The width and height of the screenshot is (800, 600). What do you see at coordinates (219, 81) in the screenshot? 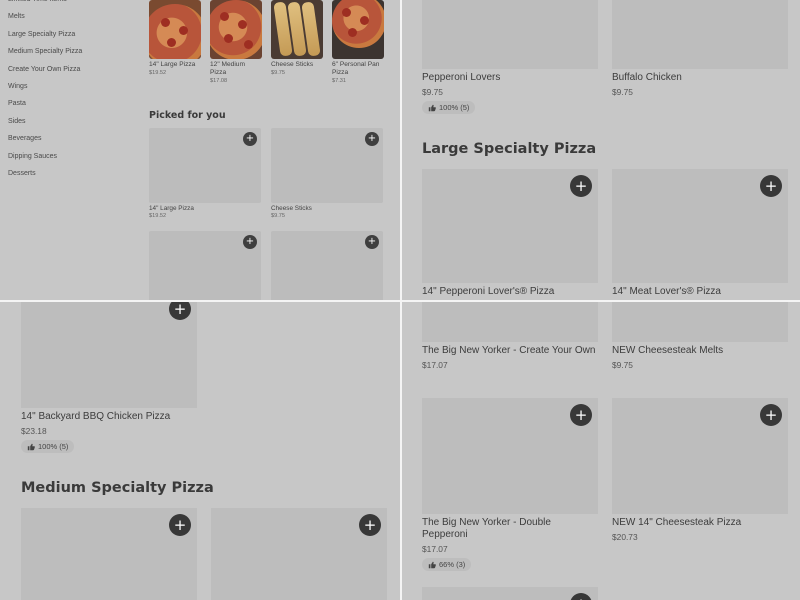
I see `item-price: $17.08` at bounding box center [219, 81].